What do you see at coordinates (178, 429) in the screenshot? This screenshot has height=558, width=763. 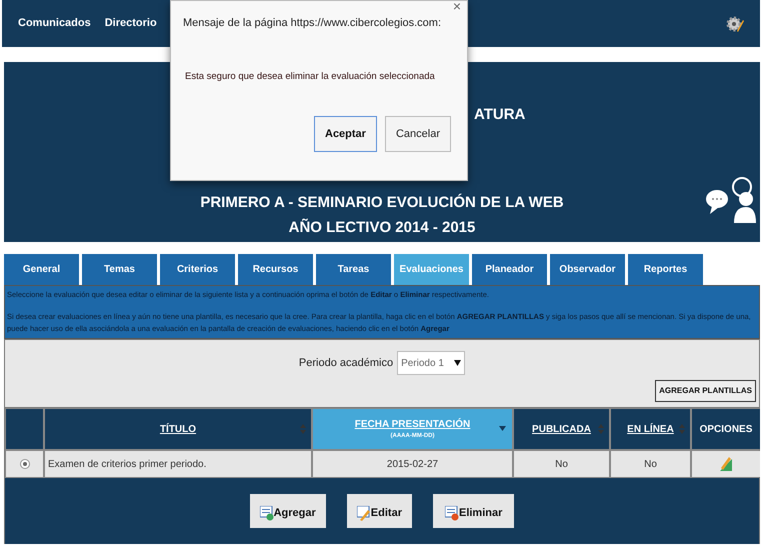 I see `column-header: TÍTULO` at bounding box center [178, 429].